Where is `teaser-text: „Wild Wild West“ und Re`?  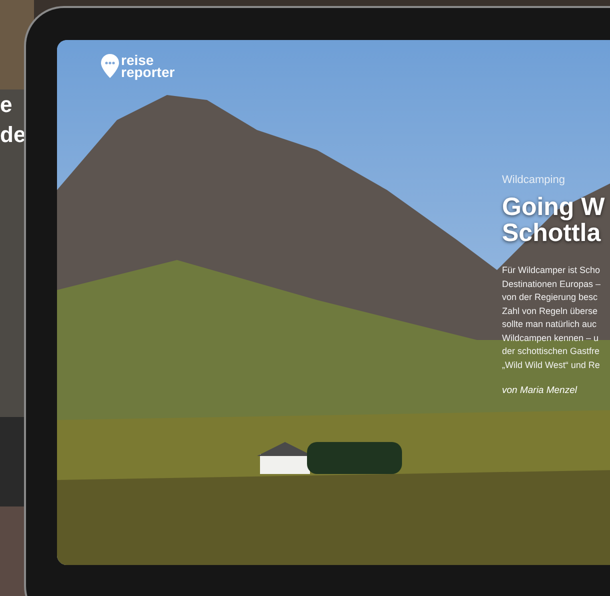 teaser-text: „Wild Wild West“ und Re is located at coordinates (551, 365).